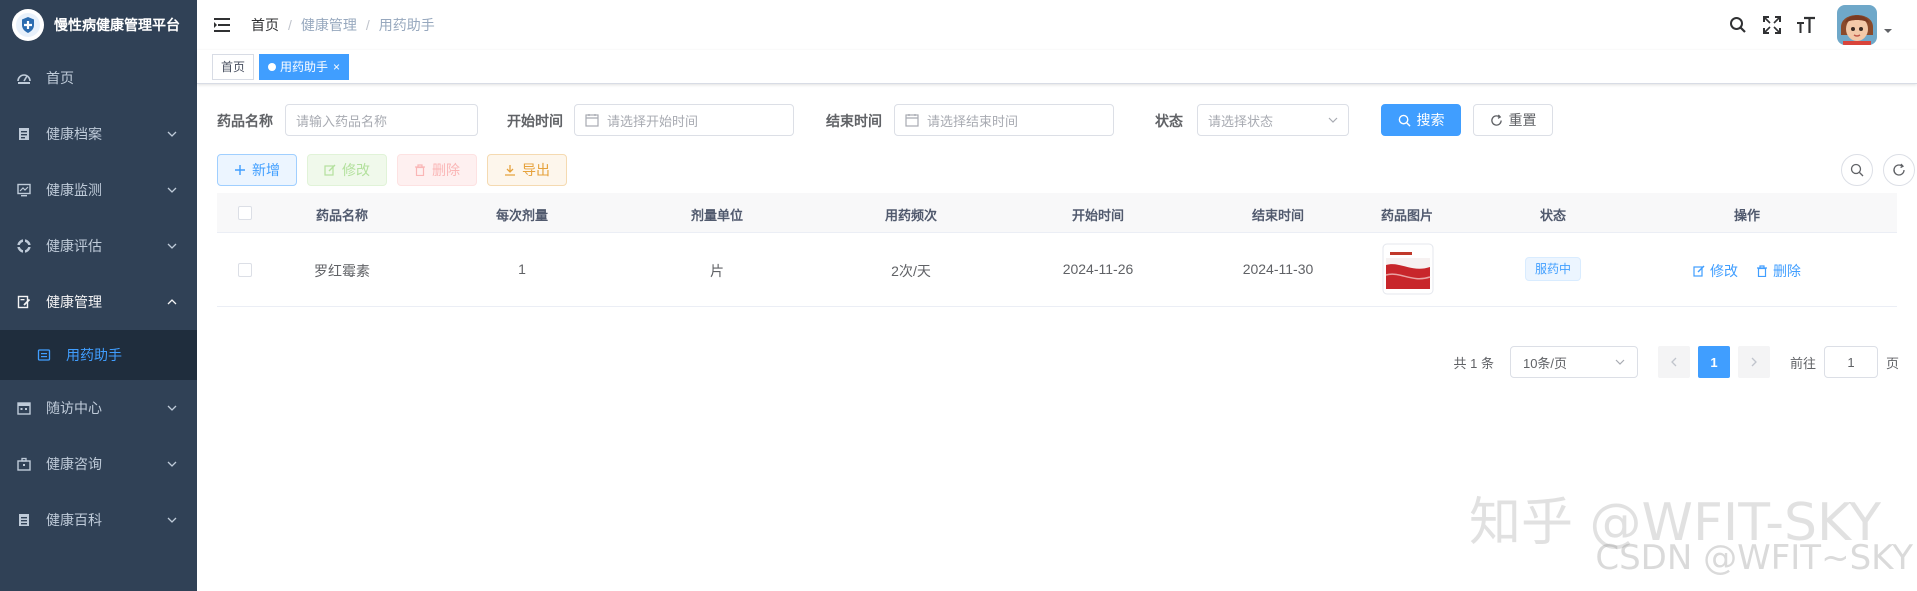 The width and height of the screenshot is (1917, 591). I want to click on table-header: 药品名称 每次剂量 剂量单位 用药频次 开始时间 结束时间 药品图片 状态 操作, so click(1057, 213).